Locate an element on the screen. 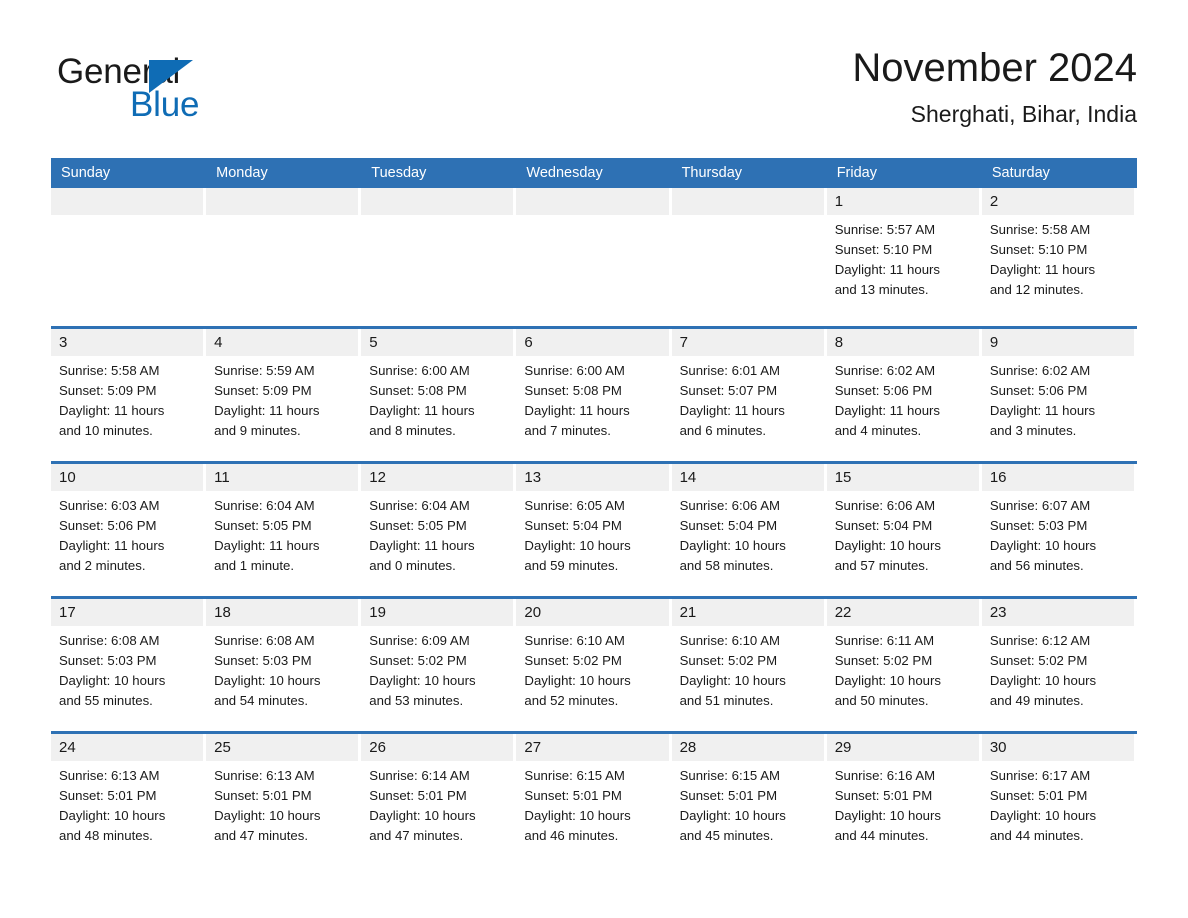 The image size is (1188, 918). day-number: 13 is located at coordinates (592, 477).